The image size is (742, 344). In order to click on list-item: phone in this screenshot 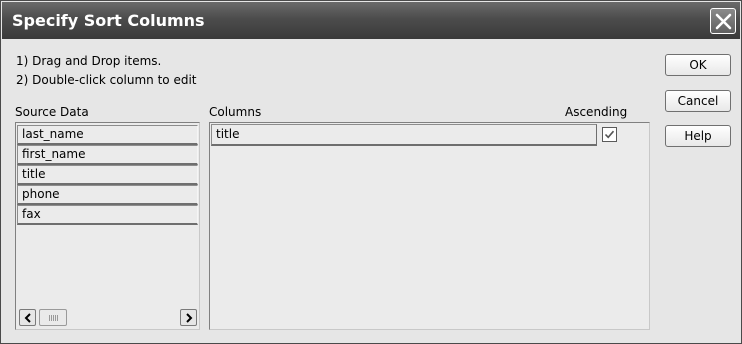, I will do `click(107, 195)`.